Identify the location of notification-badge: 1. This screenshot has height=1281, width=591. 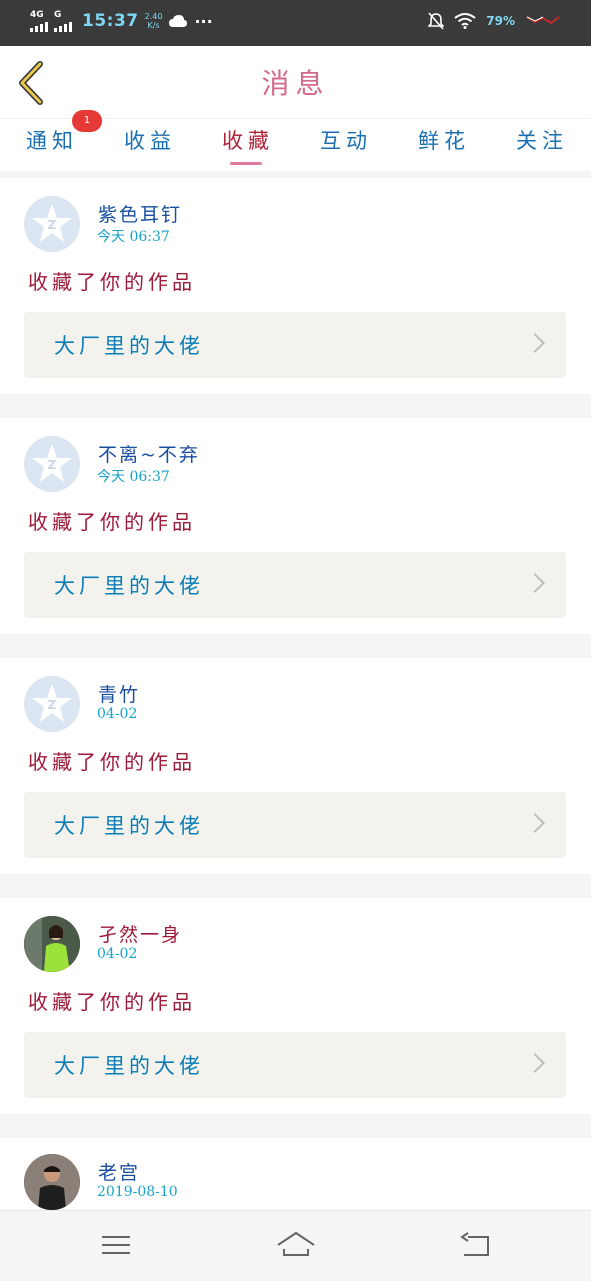
(87, 121).